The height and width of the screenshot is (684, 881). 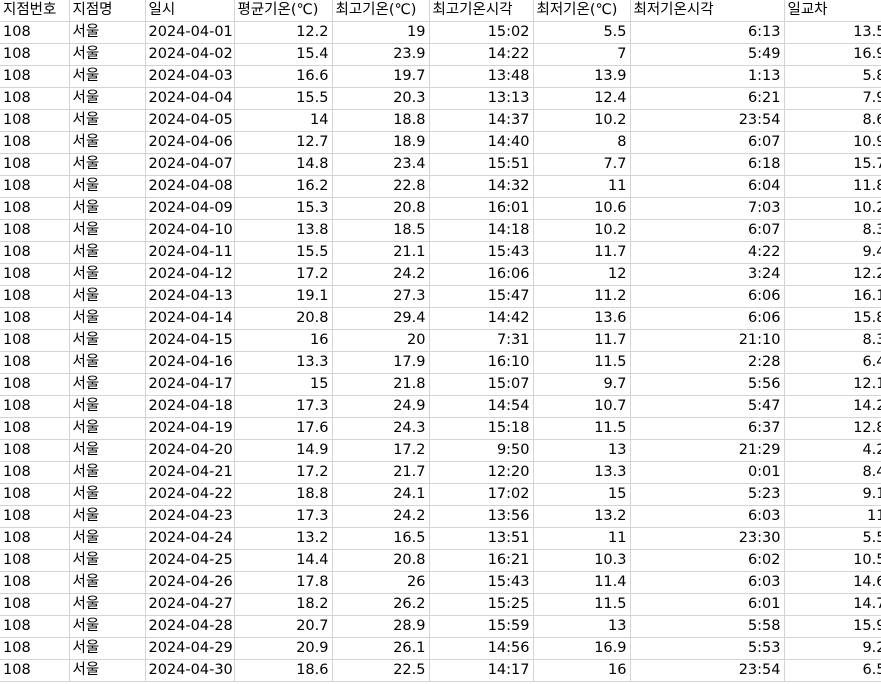 I want to click on header-cell-max-temp-time: 최고기온시각, so click(x=481, y=11).